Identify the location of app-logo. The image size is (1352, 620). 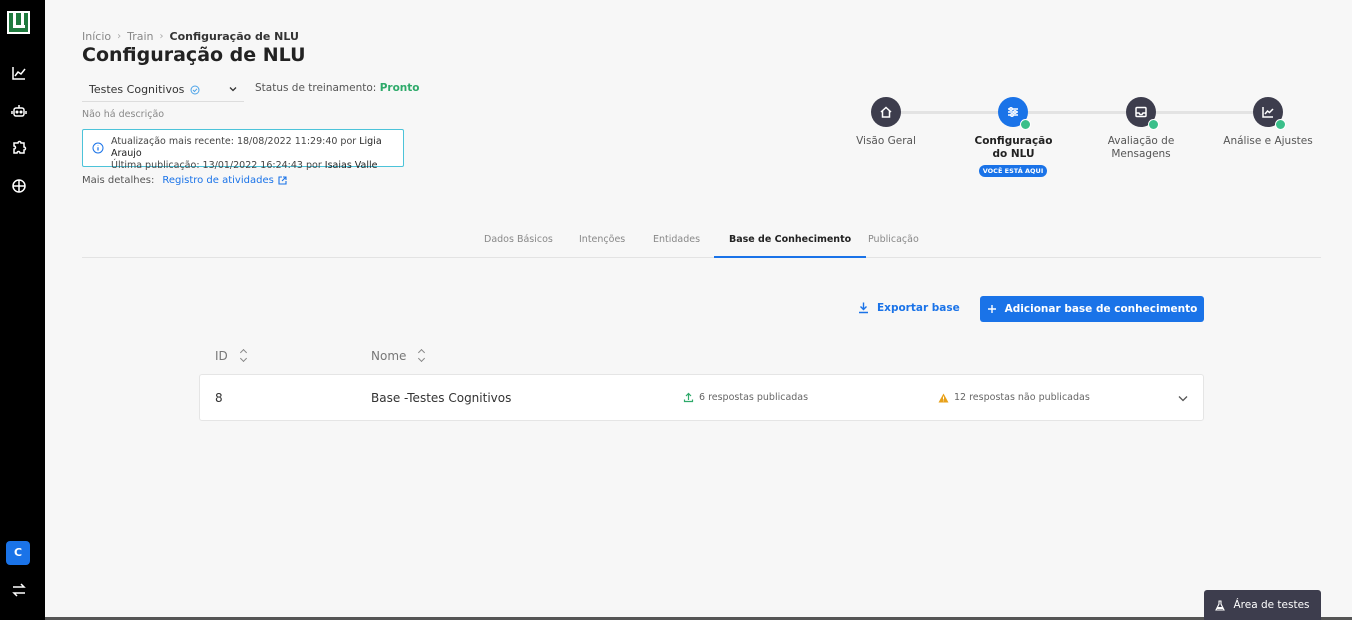
(18, 22).